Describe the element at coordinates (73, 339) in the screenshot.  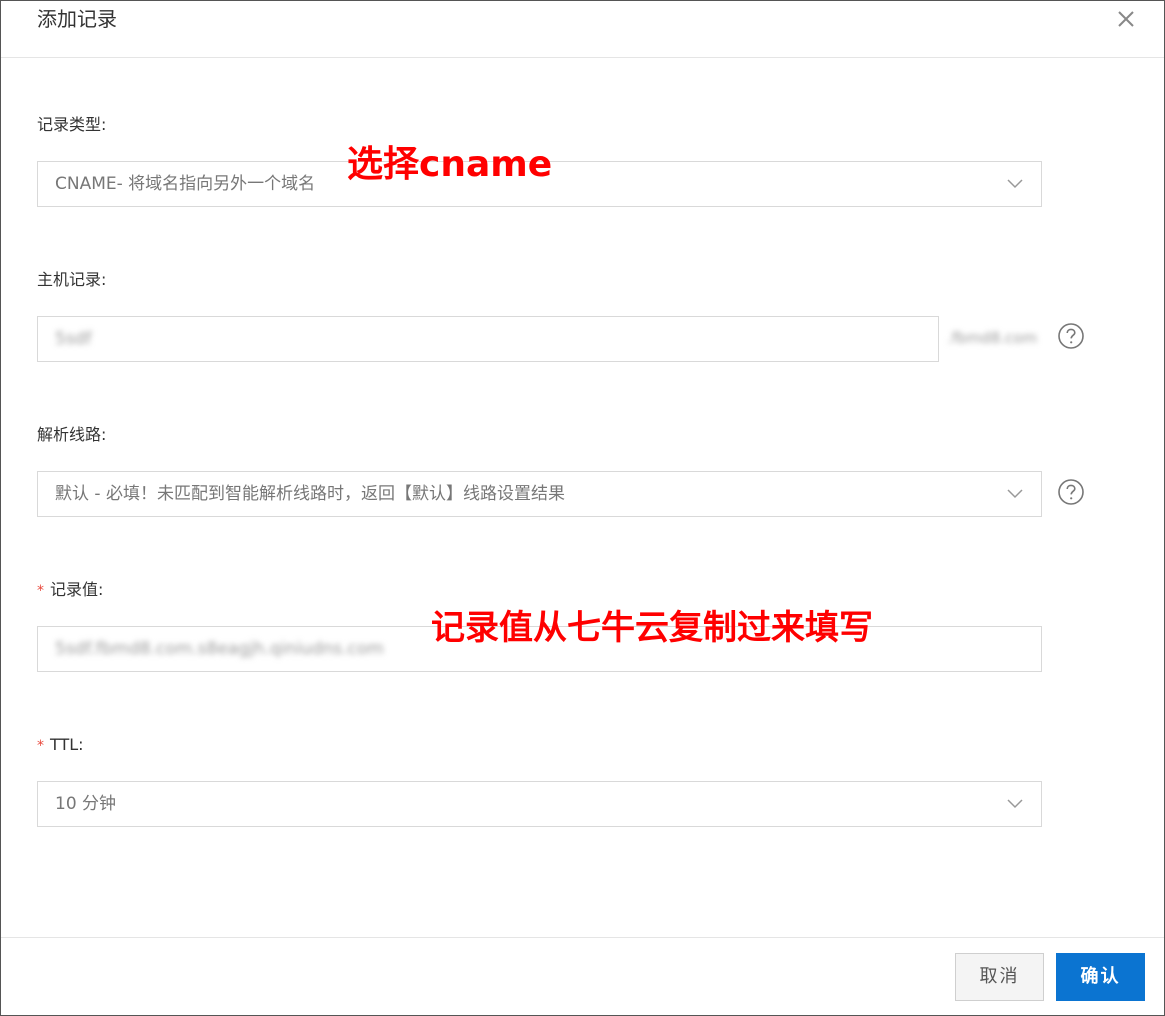
I see `host-record-value: 5sdf` at that location.